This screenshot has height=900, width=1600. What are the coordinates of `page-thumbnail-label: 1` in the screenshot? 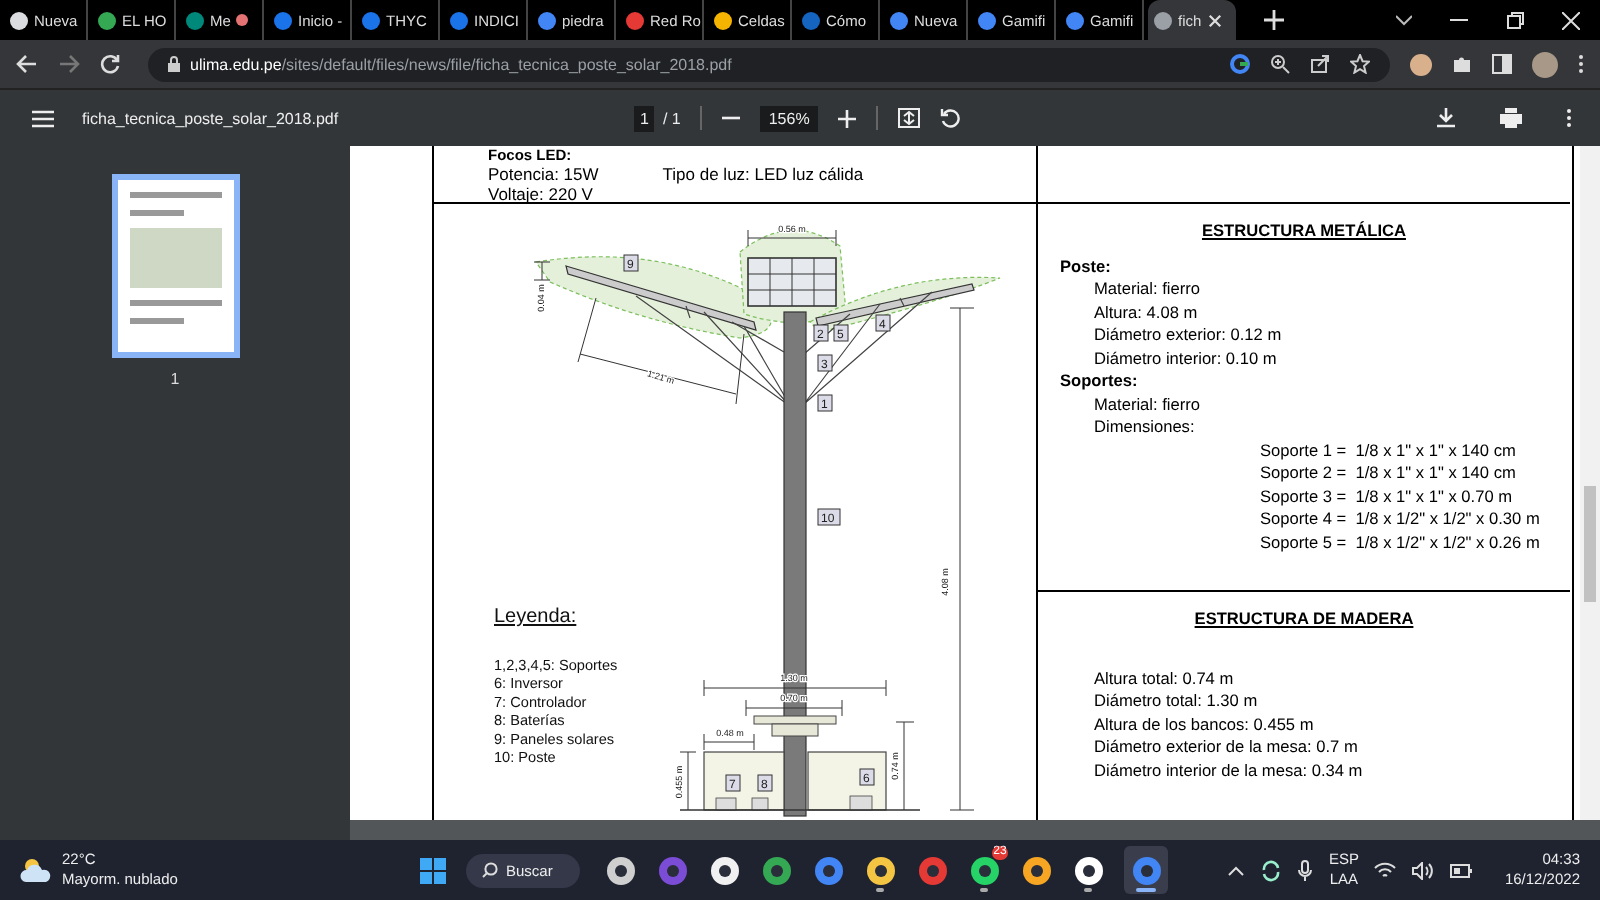 It's located at (175, 379).